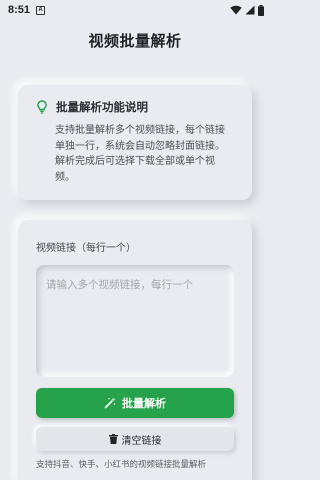 The image size is (320, 480). I want to click on status-icons, so click(247, 10).